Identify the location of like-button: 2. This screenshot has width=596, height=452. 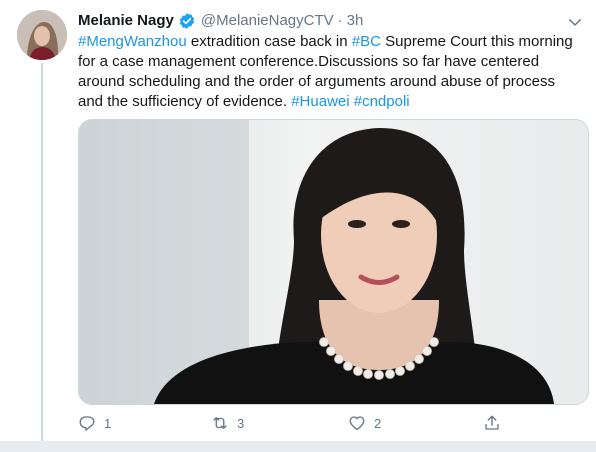
(364, 423).